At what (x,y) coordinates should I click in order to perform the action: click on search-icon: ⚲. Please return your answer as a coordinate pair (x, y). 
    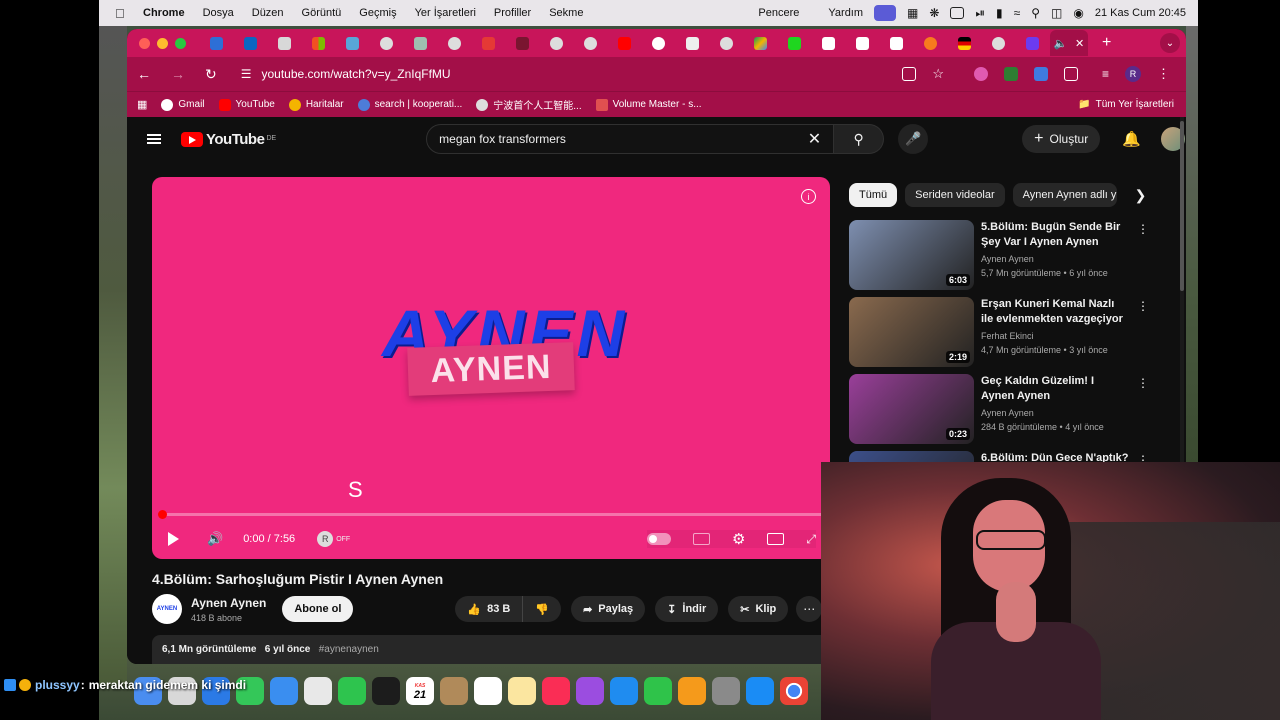
    Looking at the image, I should click on (1035, 13).